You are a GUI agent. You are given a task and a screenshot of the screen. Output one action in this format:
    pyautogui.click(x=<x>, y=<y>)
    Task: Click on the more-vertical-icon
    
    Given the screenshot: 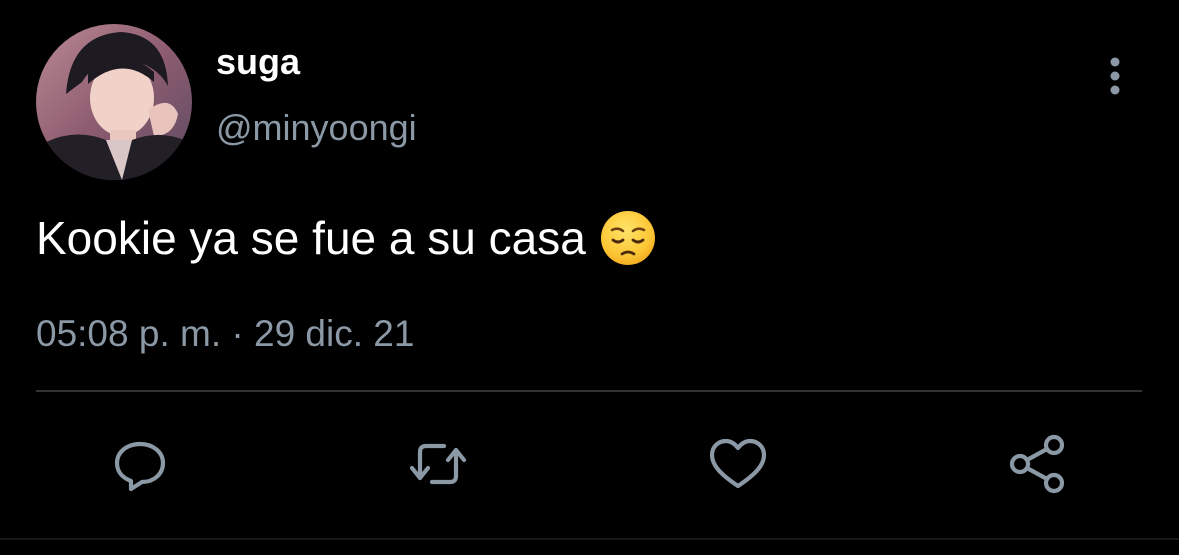 What is the action you would take?
    pyautogui.click(x=1115, y=76)
    